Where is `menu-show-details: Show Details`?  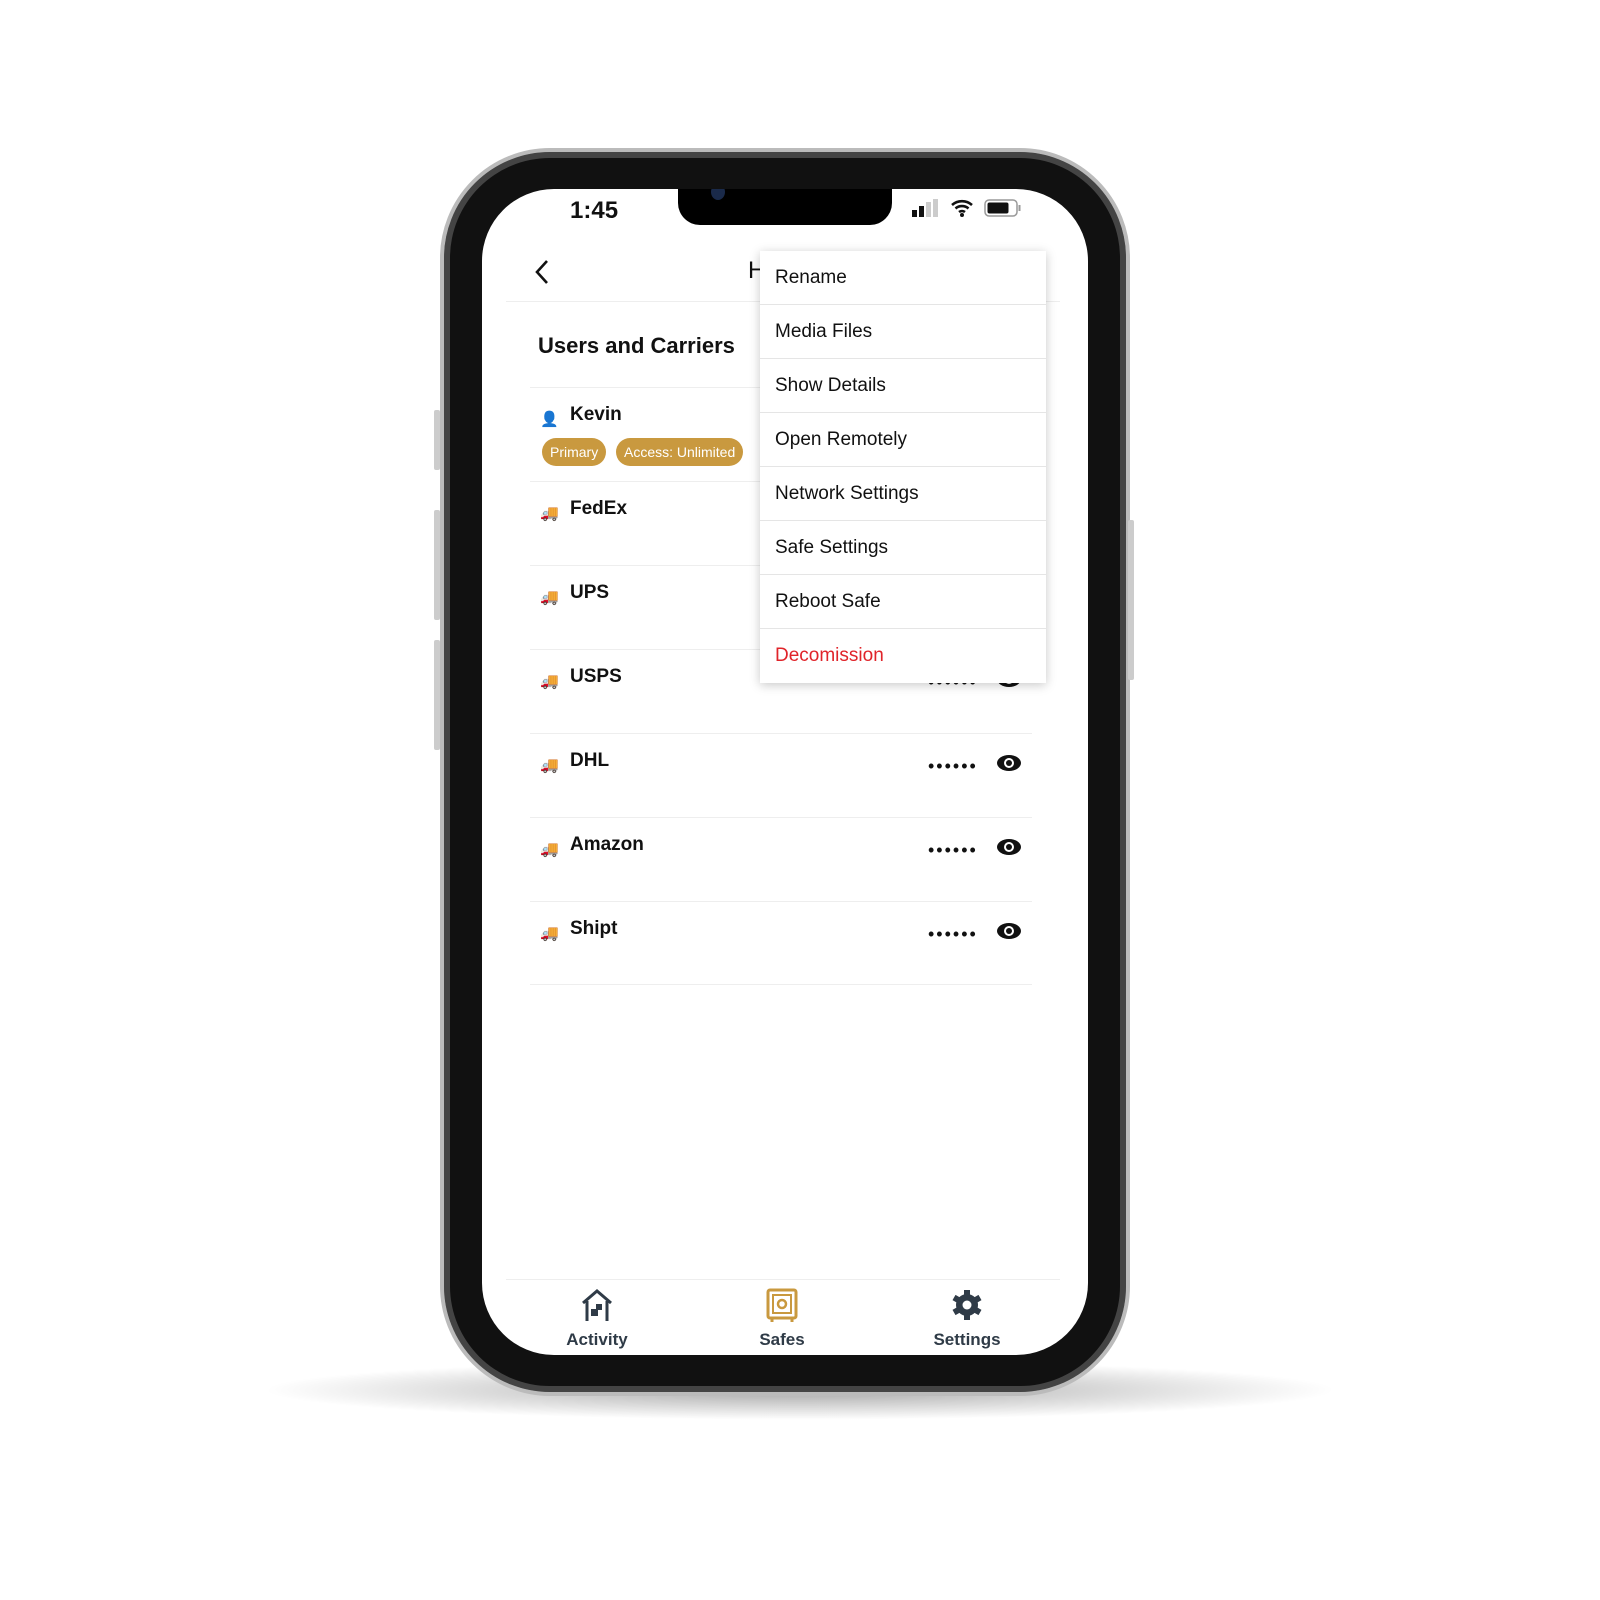 menu-show-details: Show Details is located at coordinates (903, 386).